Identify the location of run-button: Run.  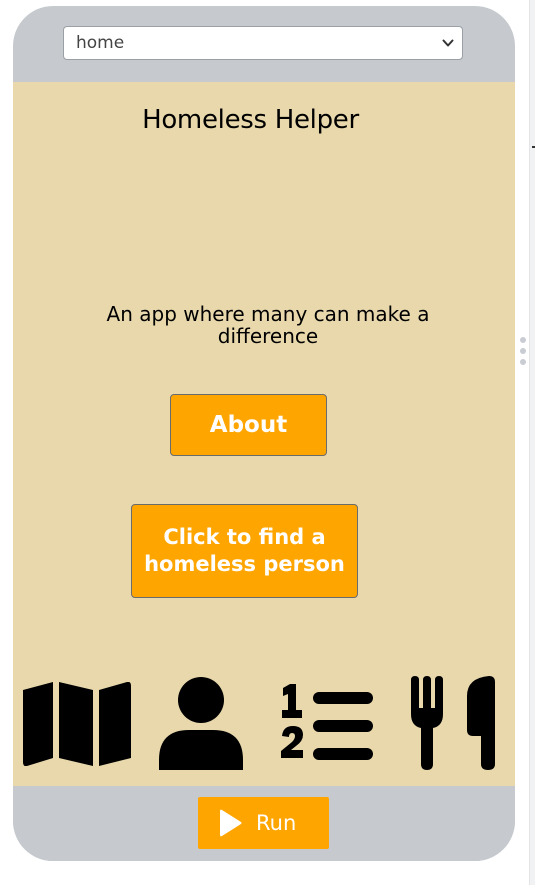
(263, 823).